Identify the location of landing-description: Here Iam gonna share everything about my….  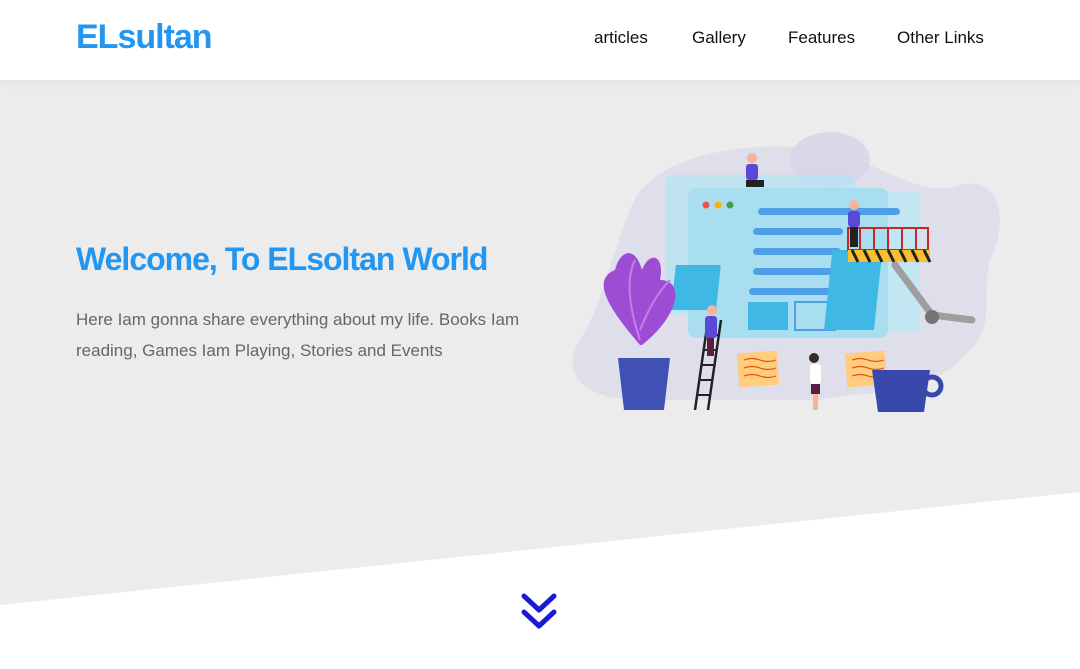
(298, 335).